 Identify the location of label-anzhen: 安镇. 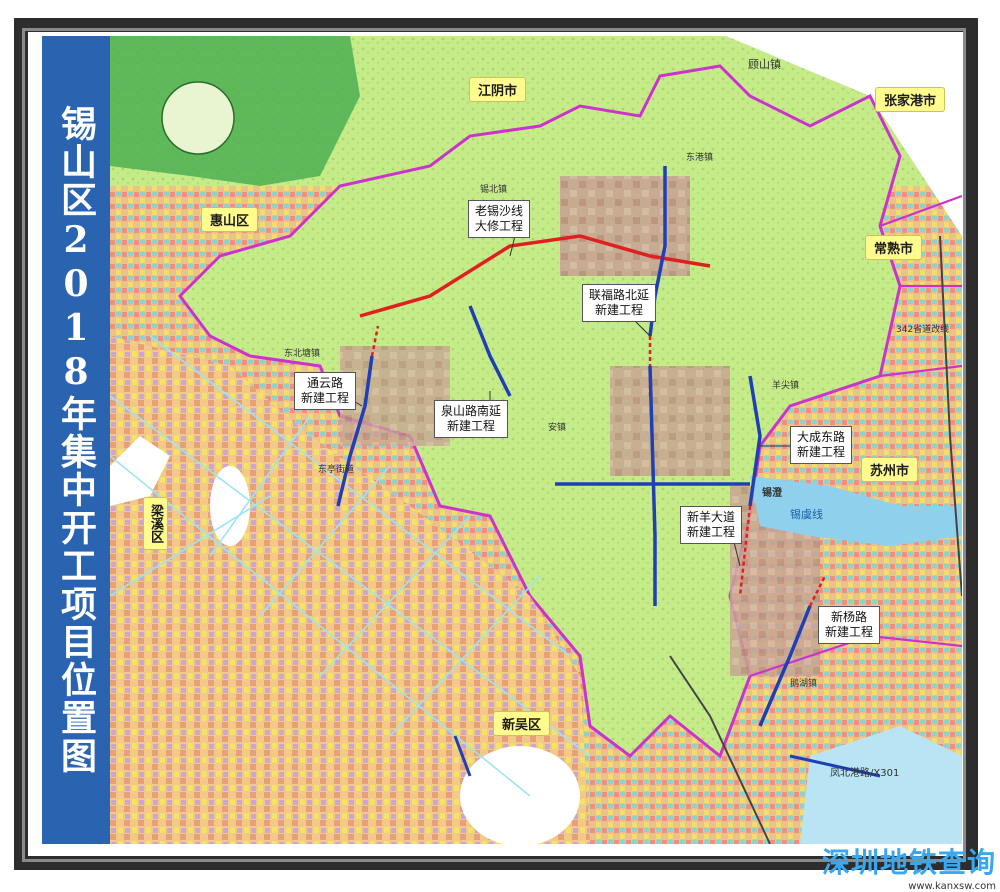
(557, 428).